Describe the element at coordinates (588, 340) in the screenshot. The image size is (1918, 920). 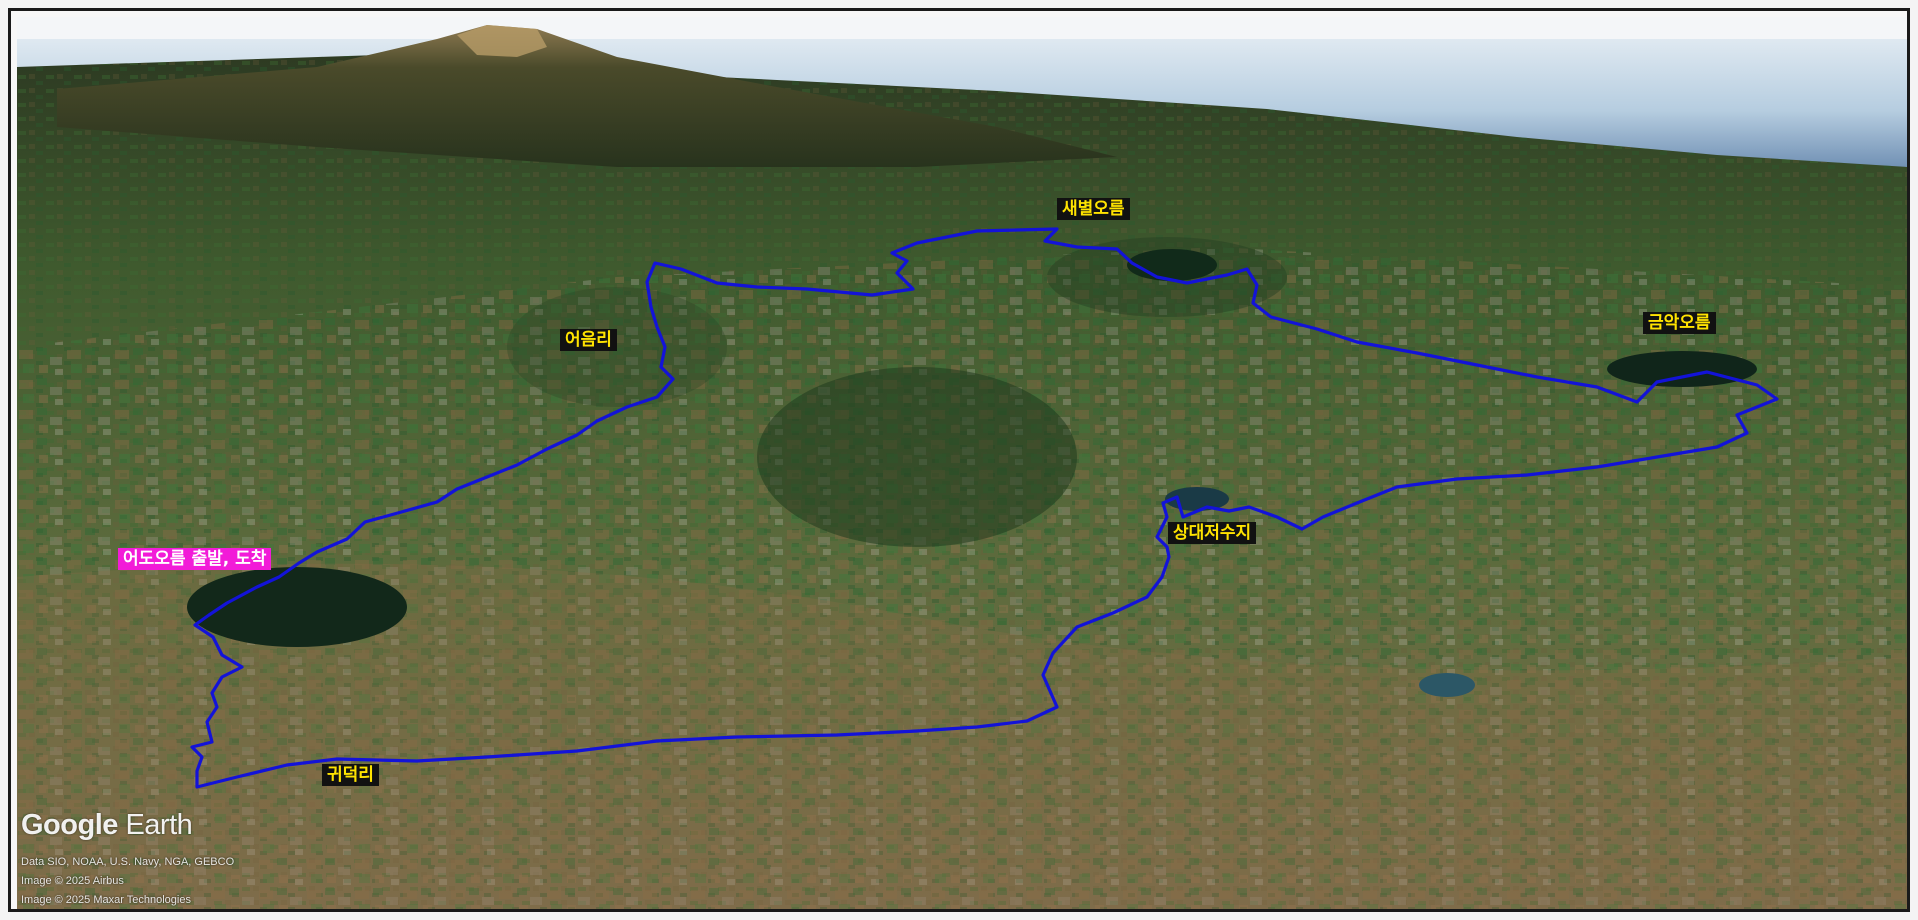
I see `eoeum-ri-label: 어음리` at that location.